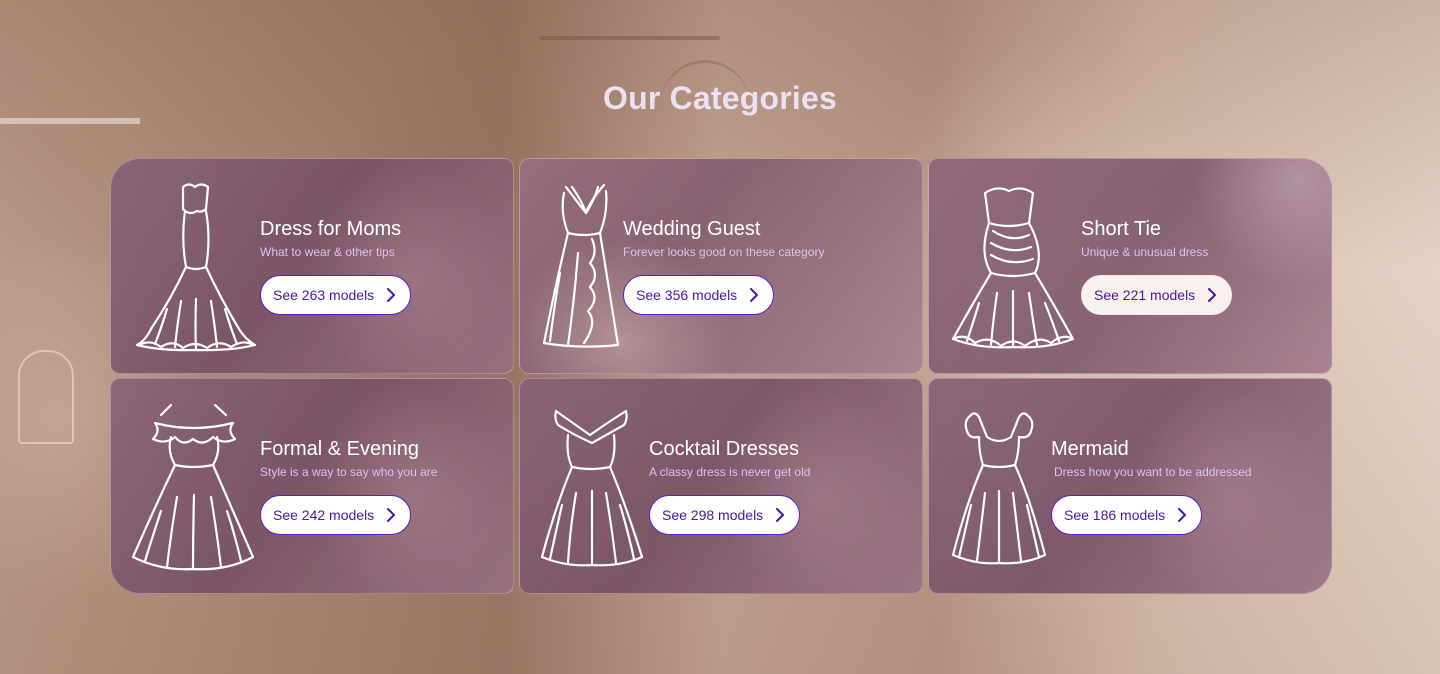 The image size is (1440, 674). Describe the element at coordinates (331, 229) in the screenshot. I see `category-title: Dress for Moms` at that location.